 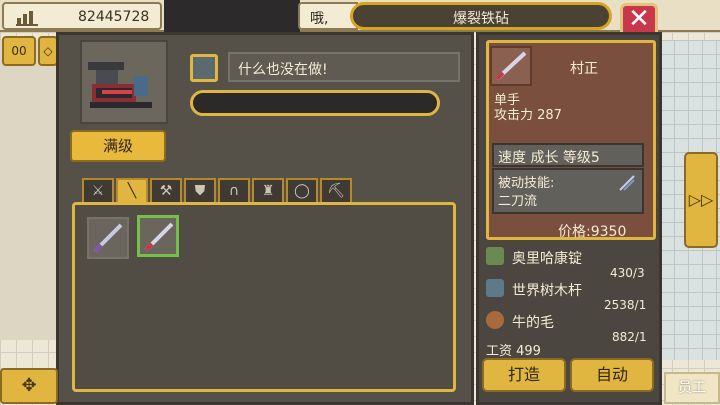 I want to click on item-stats: 速度 成长 等级5, so click(x=568, y=155).